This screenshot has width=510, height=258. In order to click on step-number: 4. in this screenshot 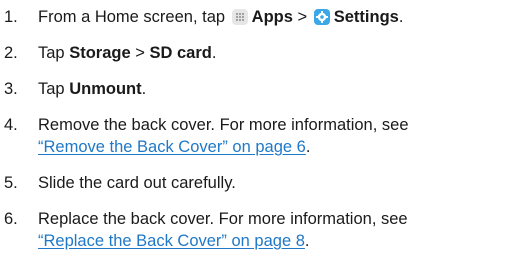, I will do `click(11, 125)`.